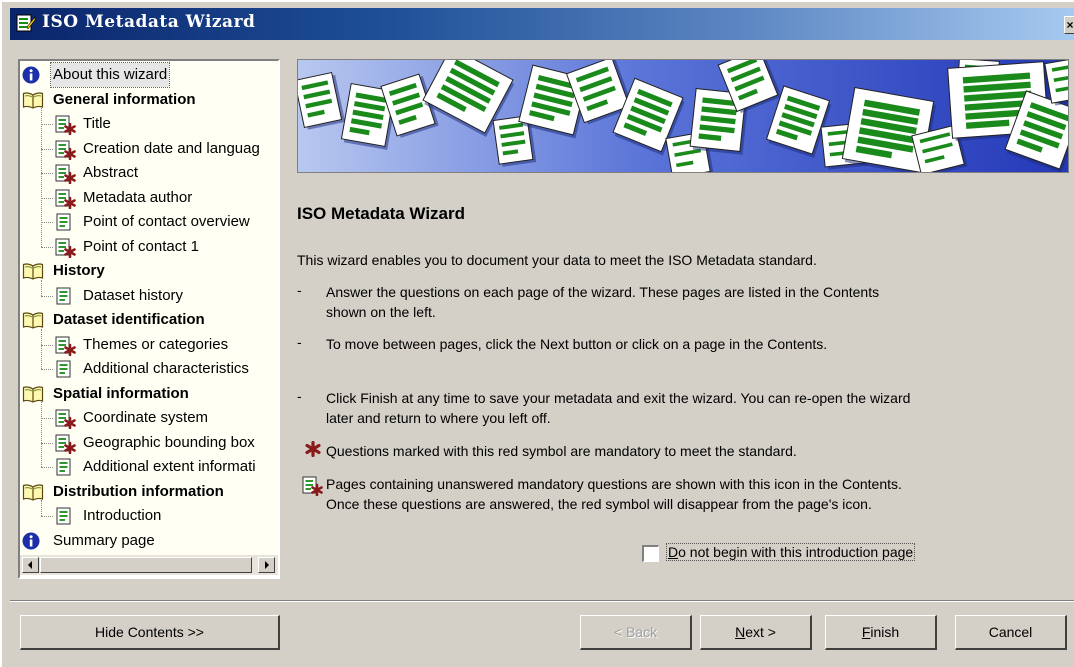 The image size is (1074, 667). I want to click on tree-item-label: History, so click(79, 270).